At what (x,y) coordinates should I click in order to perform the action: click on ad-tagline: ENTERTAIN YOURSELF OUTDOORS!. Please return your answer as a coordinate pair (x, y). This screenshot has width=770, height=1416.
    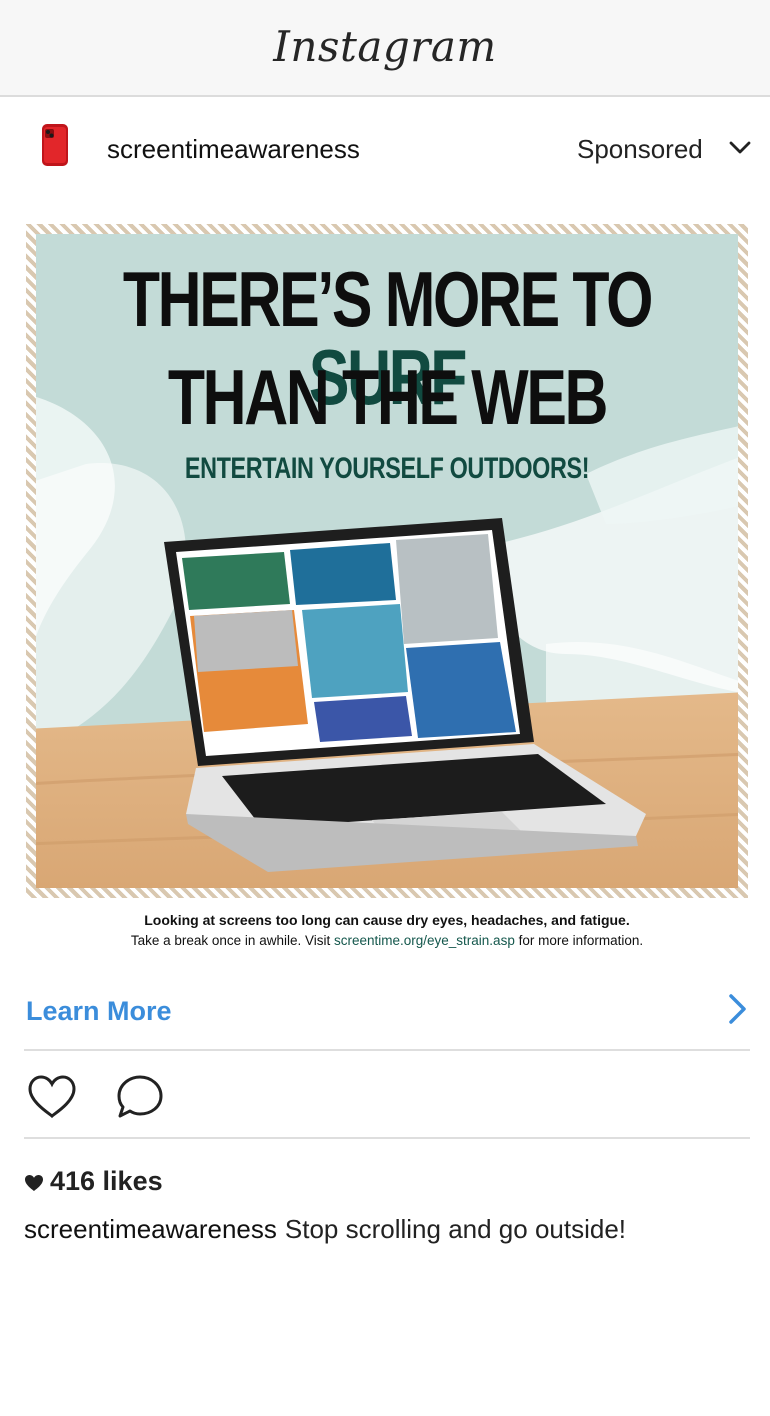
    Looking at the image, I should click on (387, 468).